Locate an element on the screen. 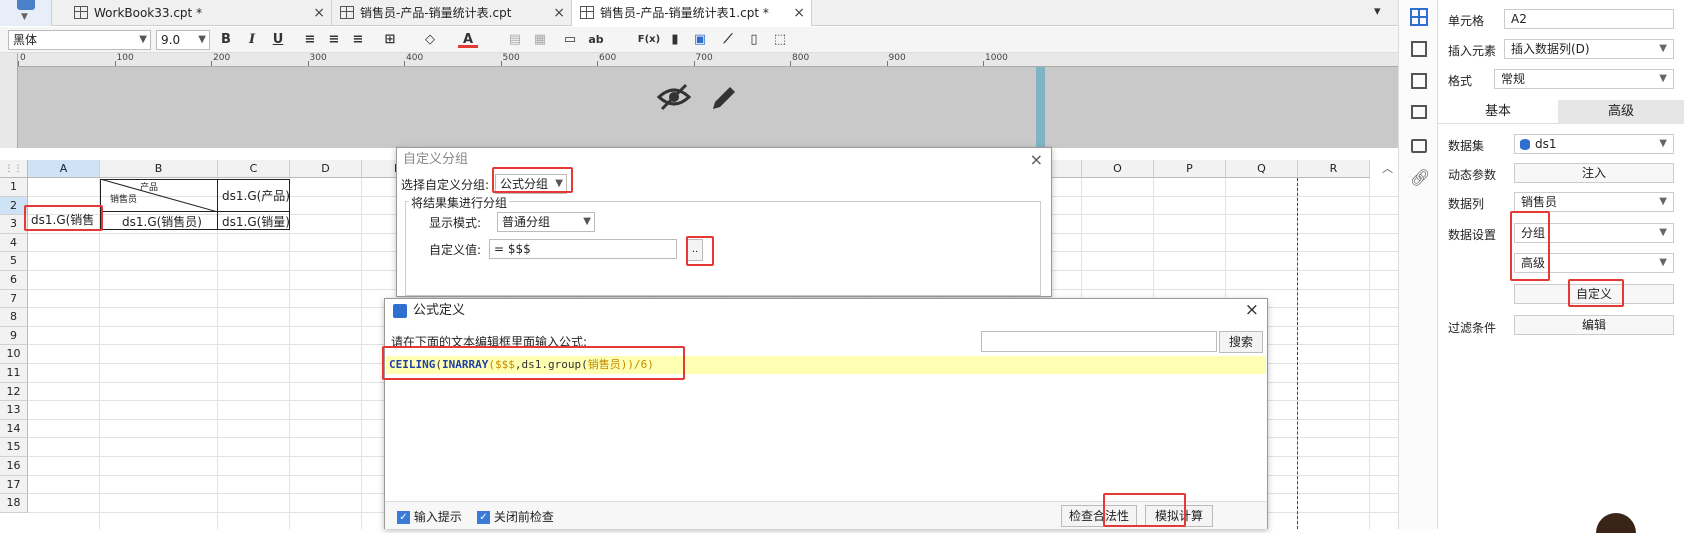 This screenshot has height=533, width=1684. insert-formula-button: F(x) is located at coordinates (649, 40).